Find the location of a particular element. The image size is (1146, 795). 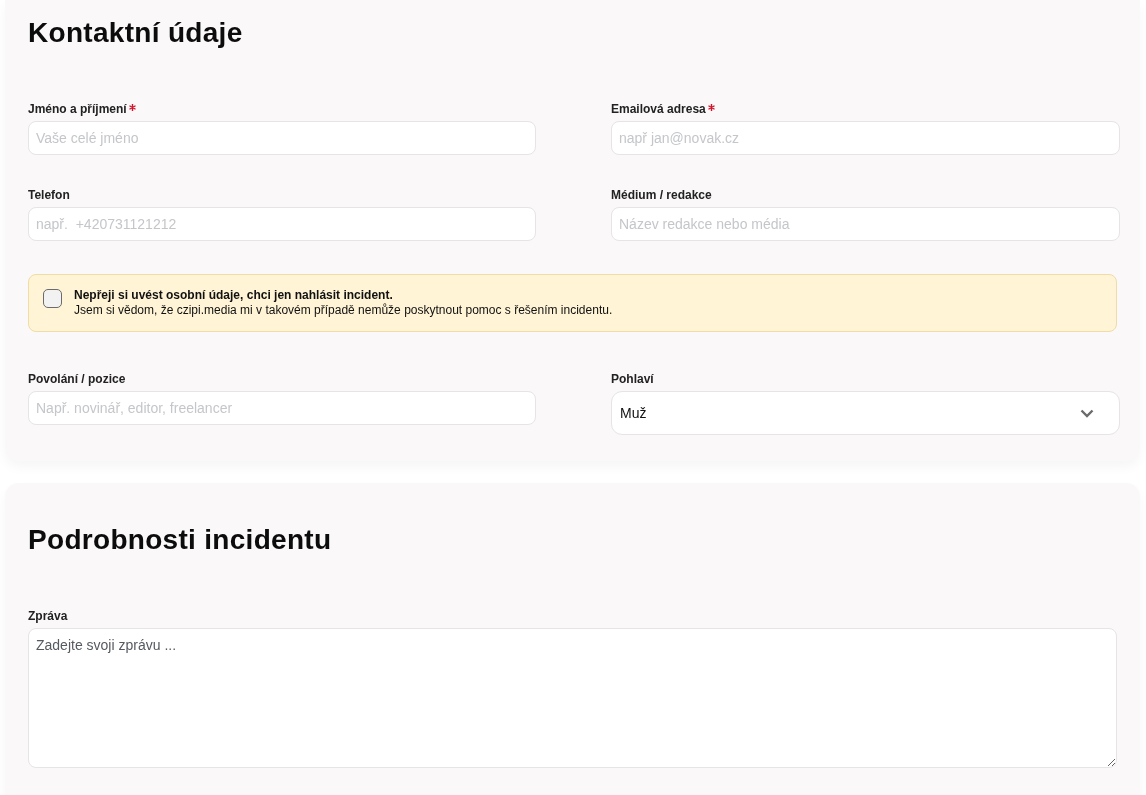

field-label: Telefon is located at coordinates (49, 195).